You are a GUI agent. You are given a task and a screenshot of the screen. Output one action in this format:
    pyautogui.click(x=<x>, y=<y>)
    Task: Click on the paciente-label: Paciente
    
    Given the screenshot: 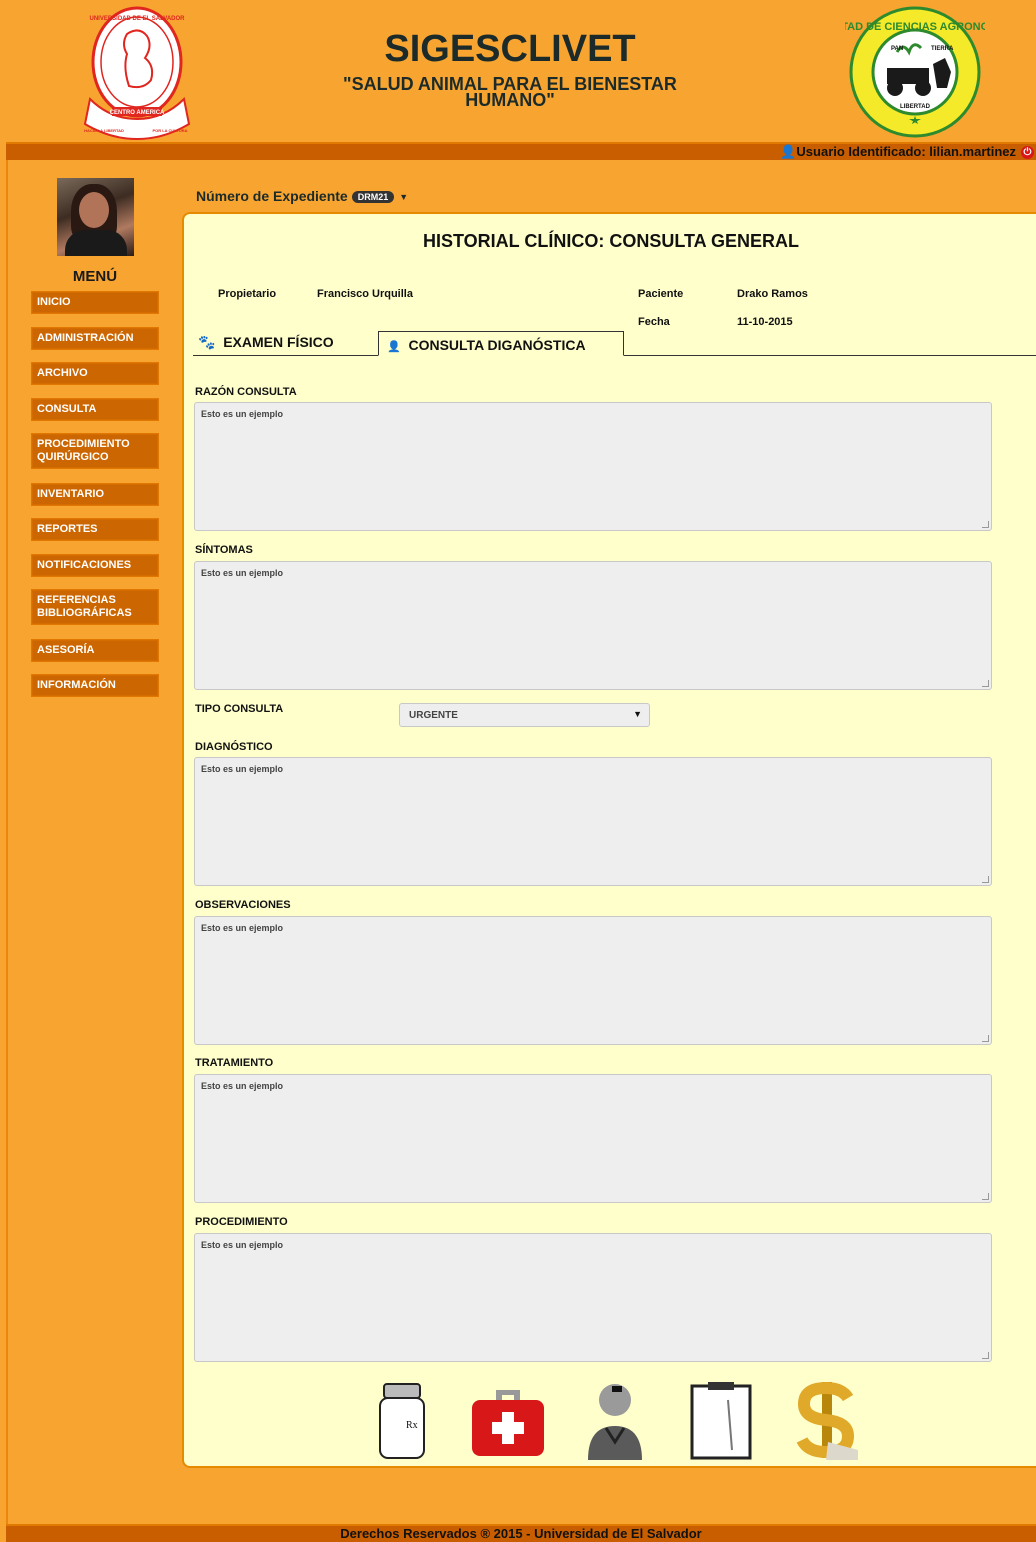 What is the action you would take?
    pyautogui.click(x=661, y=294)
    